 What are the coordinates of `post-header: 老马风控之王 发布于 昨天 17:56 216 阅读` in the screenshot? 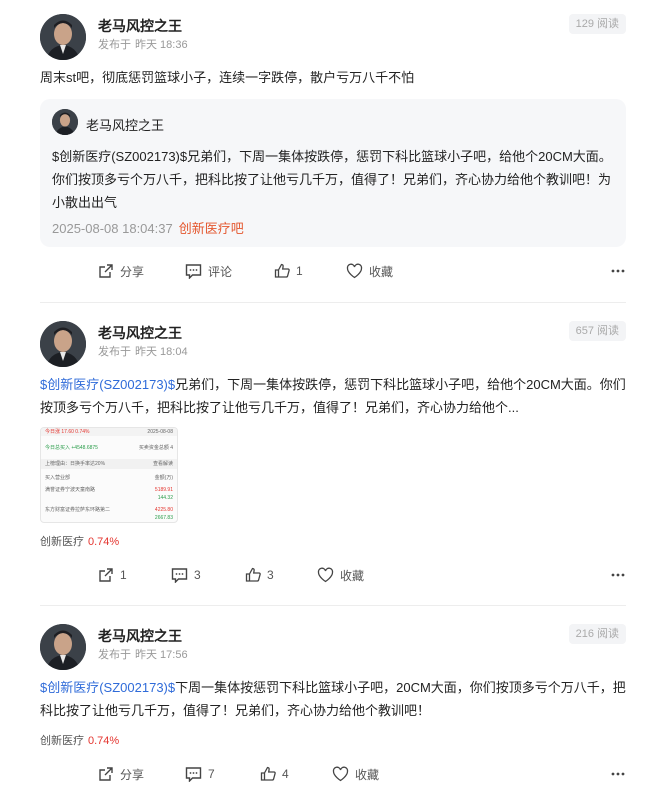 It's located at (333, 650).